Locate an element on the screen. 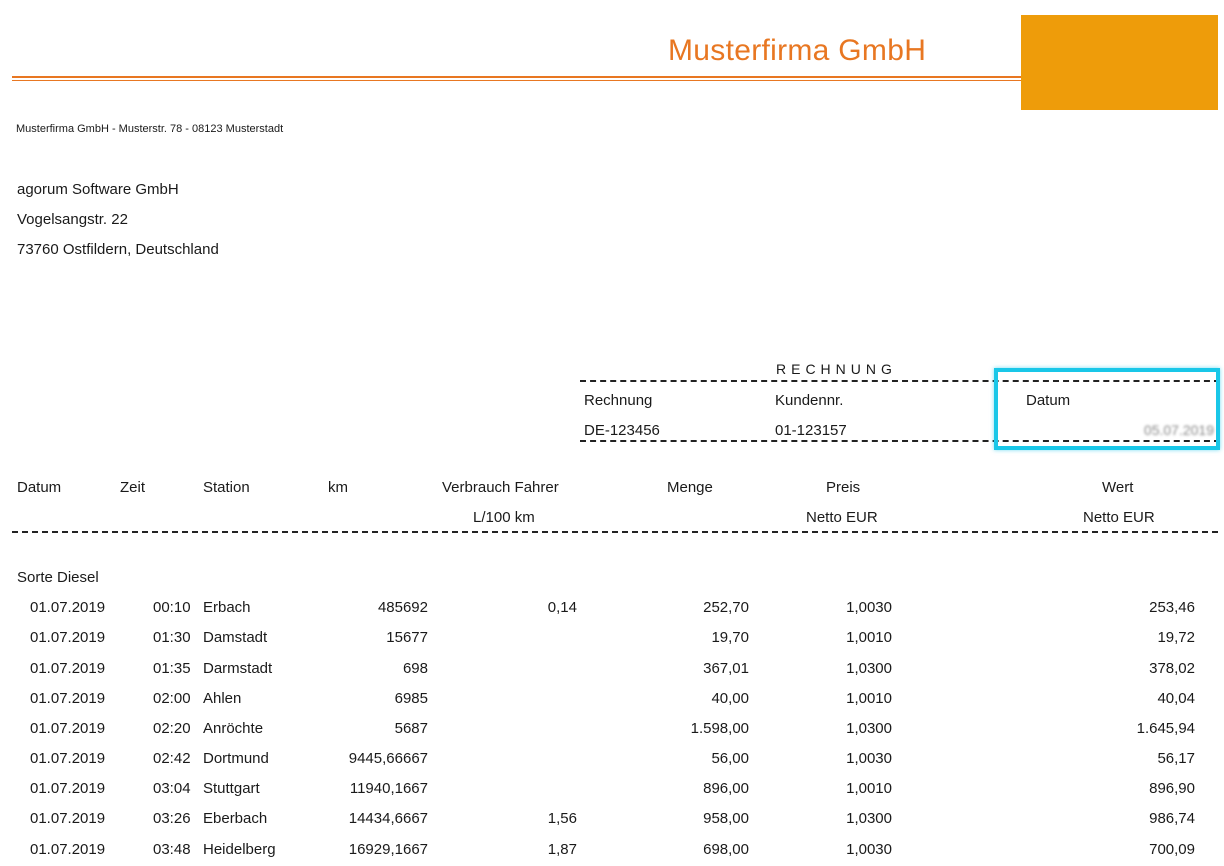 The width and height of the screenshot is (1224, 866). cell-station: Darmstadt is located at coordinates (238, 668).